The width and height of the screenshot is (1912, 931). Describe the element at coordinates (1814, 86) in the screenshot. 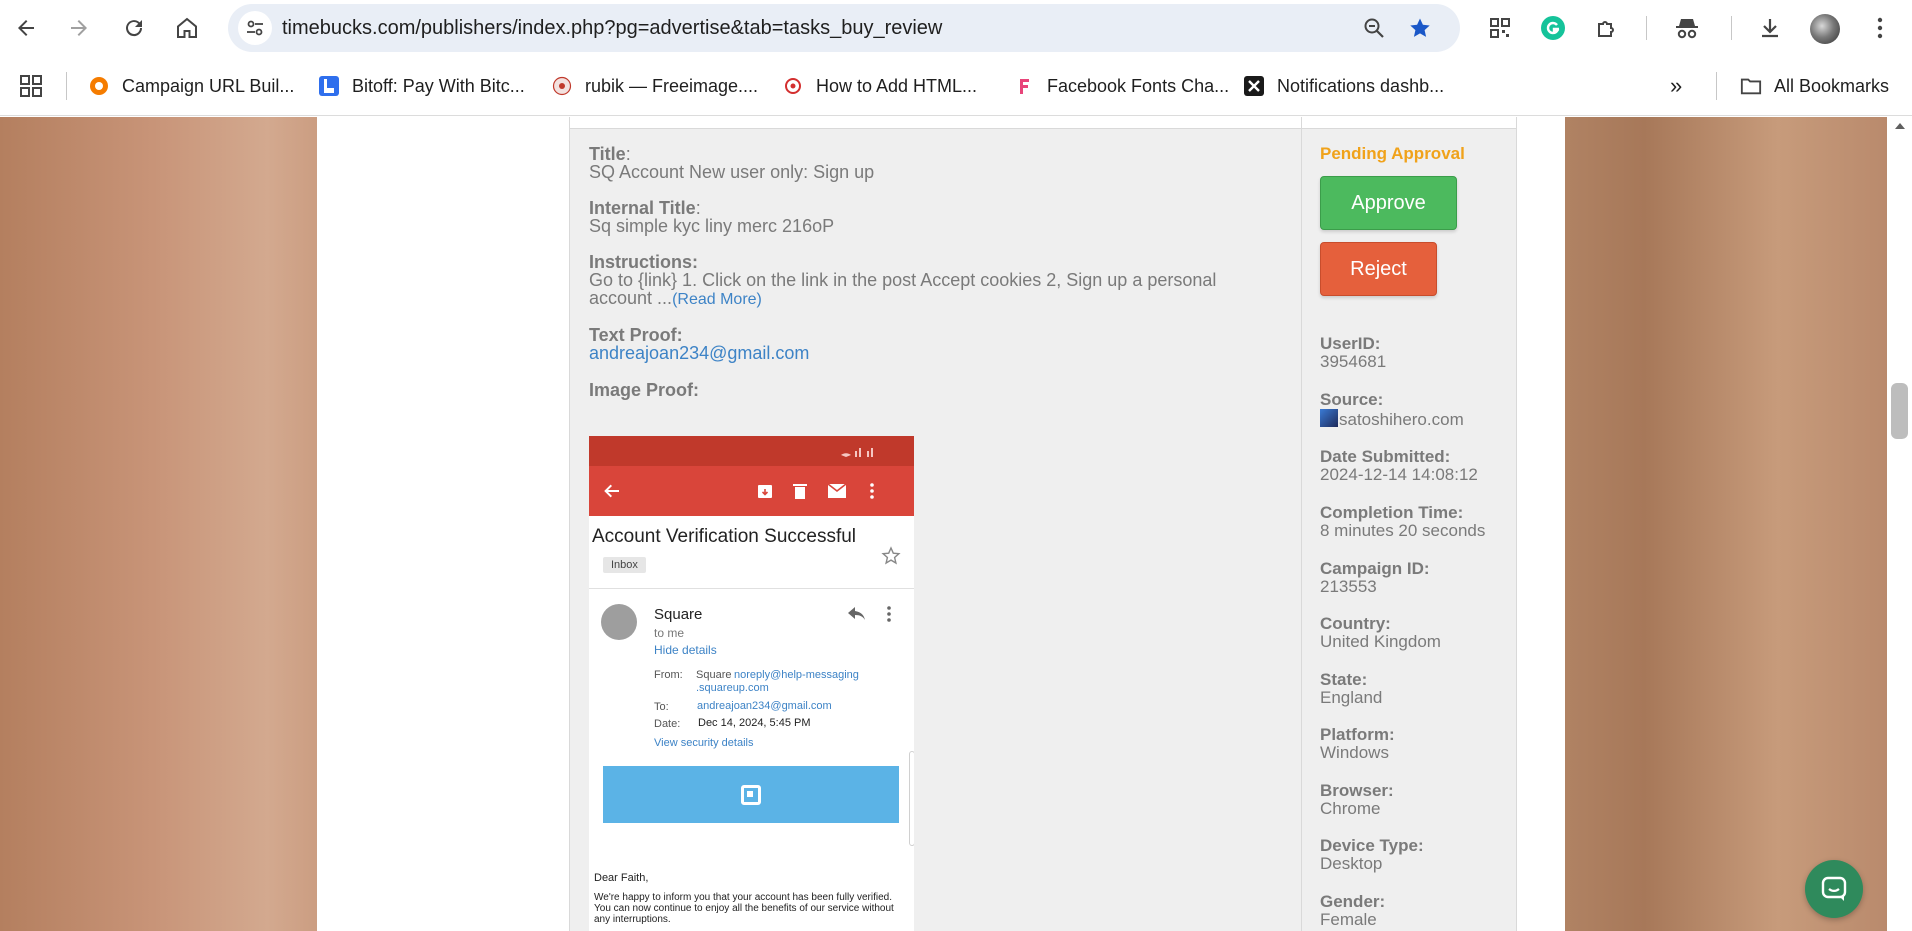

I see `all-bookmarks-button: All Bookmarks` at that location.